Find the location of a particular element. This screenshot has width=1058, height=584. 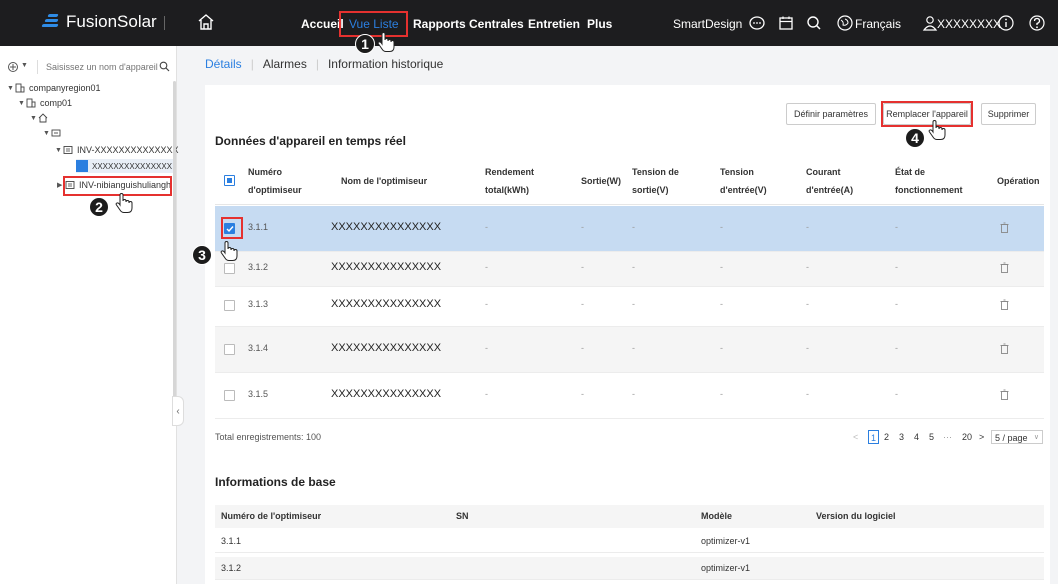

page-1: 1 is located at coordinates (873, 437).